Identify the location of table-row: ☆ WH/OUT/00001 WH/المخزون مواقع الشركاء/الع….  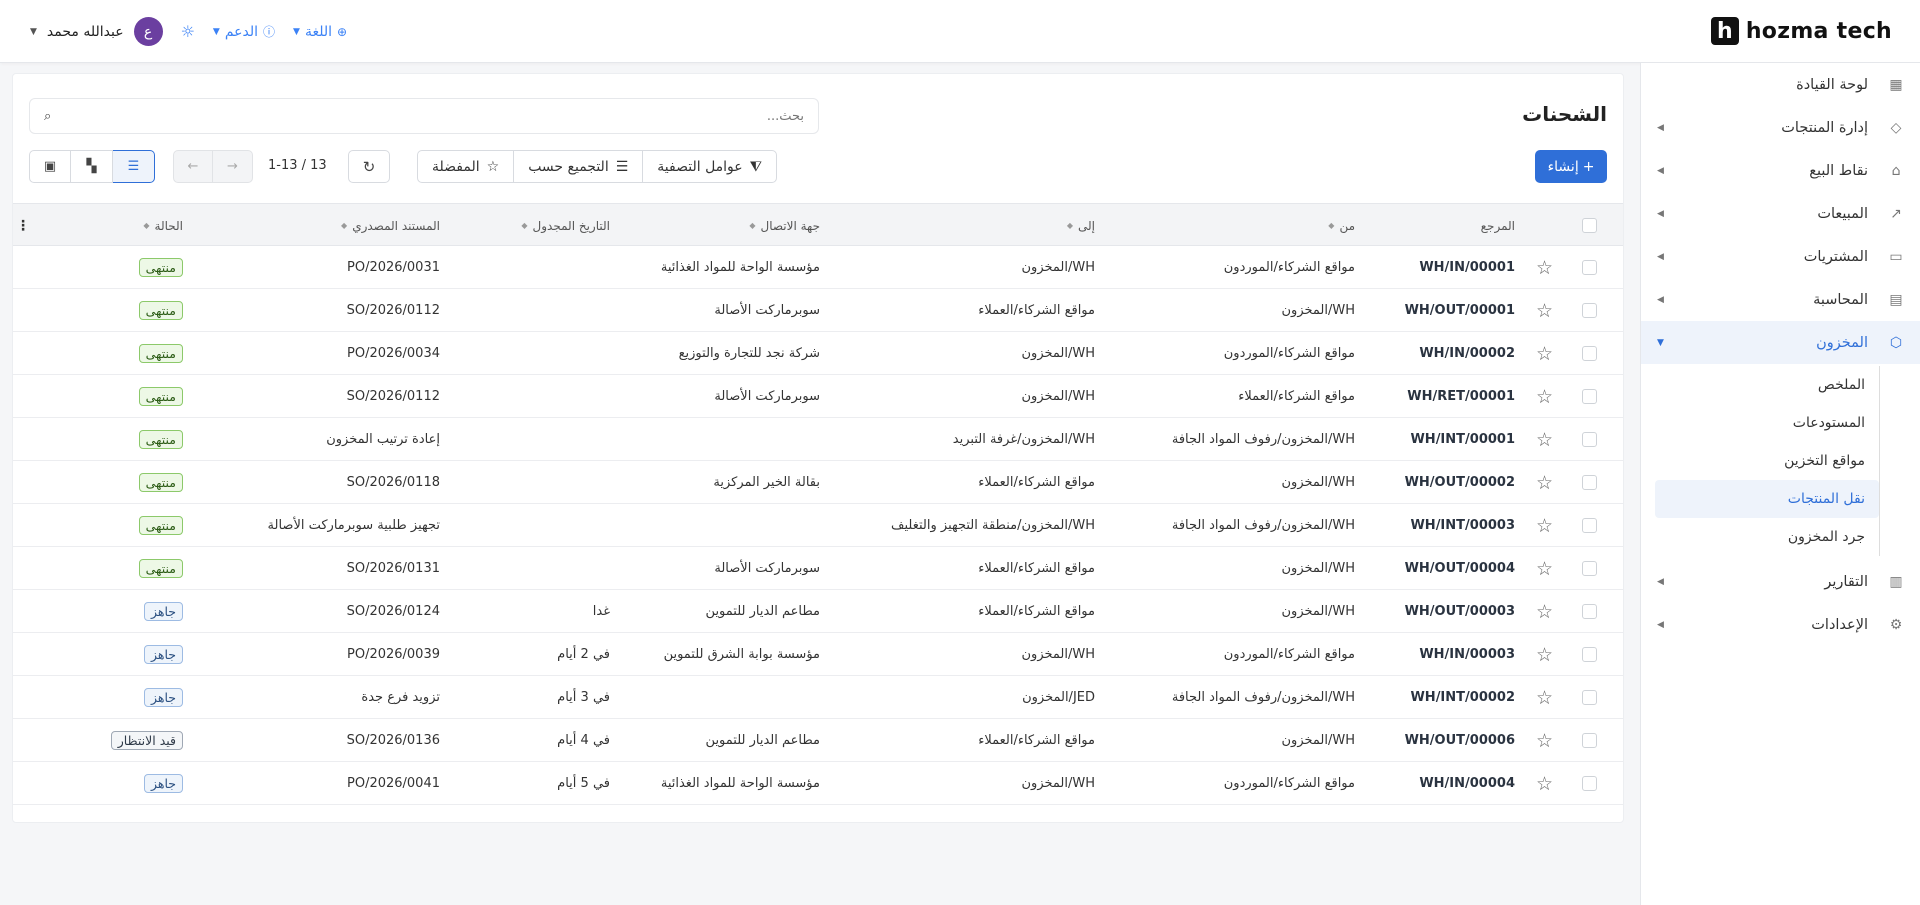
(818, 310).